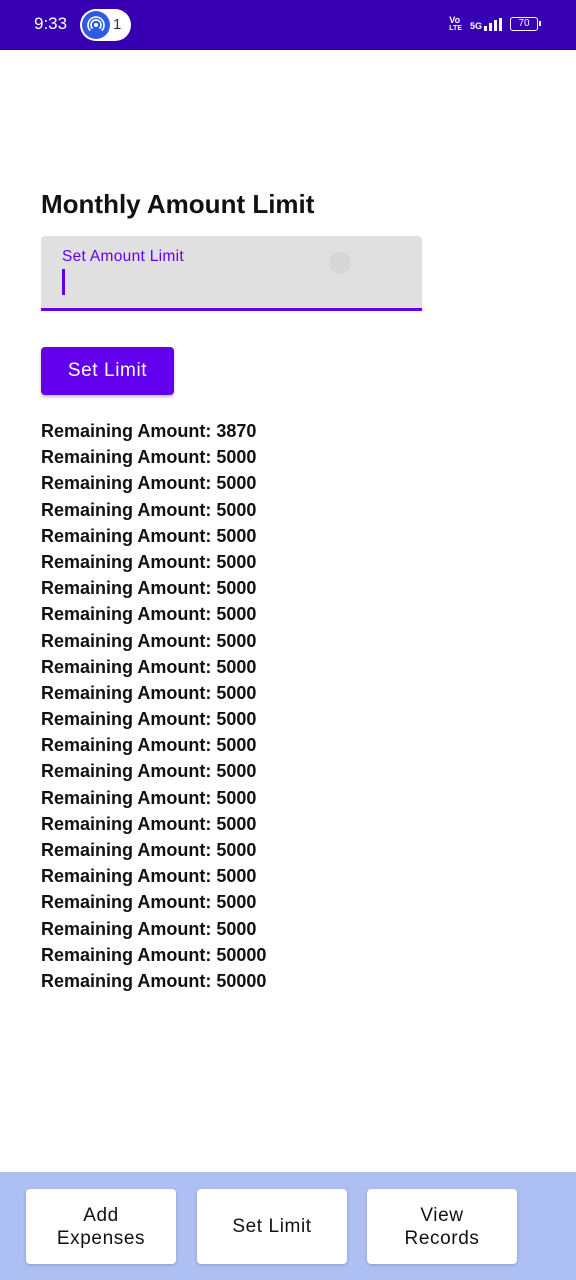  Describe the element at coordinates (178, 204) in the screenshot. I see `page-title: Monthly Amount Limit` at that location.